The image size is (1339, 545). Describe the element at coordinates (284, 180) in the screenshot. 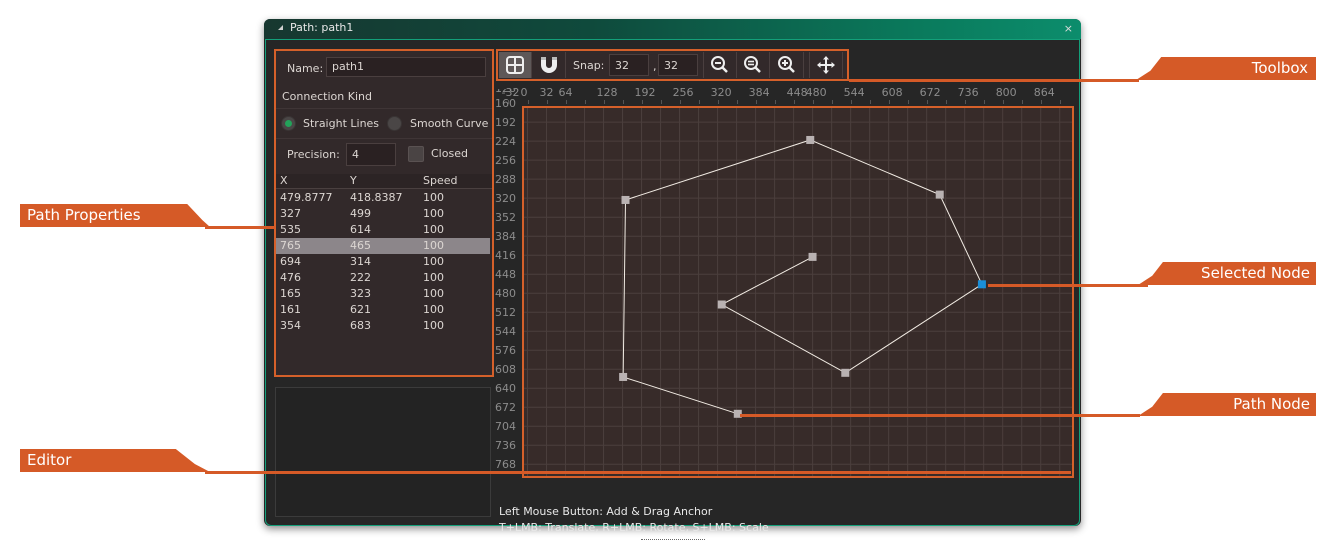

I see `column-x: X` at that location.